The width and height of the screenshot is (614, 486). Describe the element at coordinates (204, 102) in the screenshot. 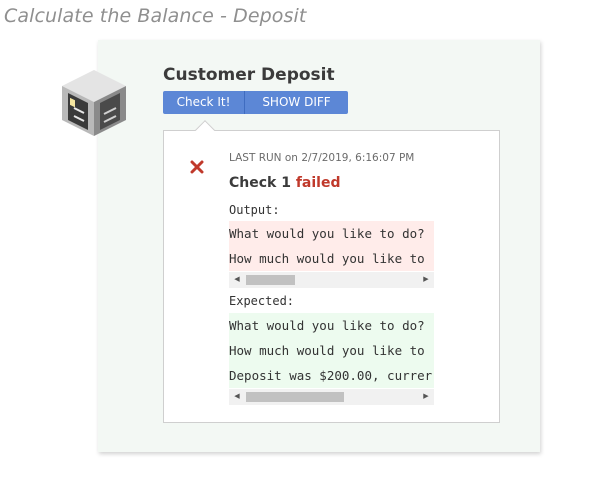

I see `check-it-button: Check It!` at that location.